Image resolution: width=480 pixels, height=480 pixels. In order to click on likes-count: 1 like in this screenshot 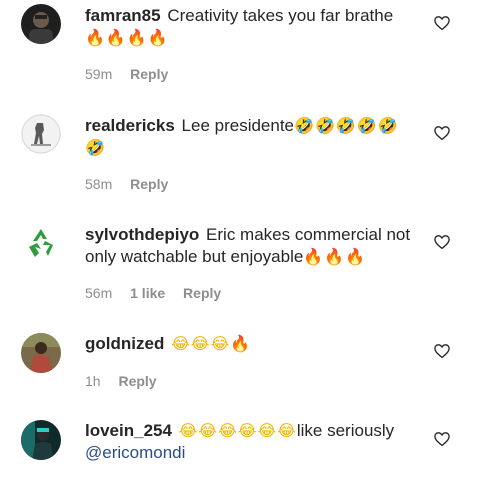, I will do `click(147, 293)`.